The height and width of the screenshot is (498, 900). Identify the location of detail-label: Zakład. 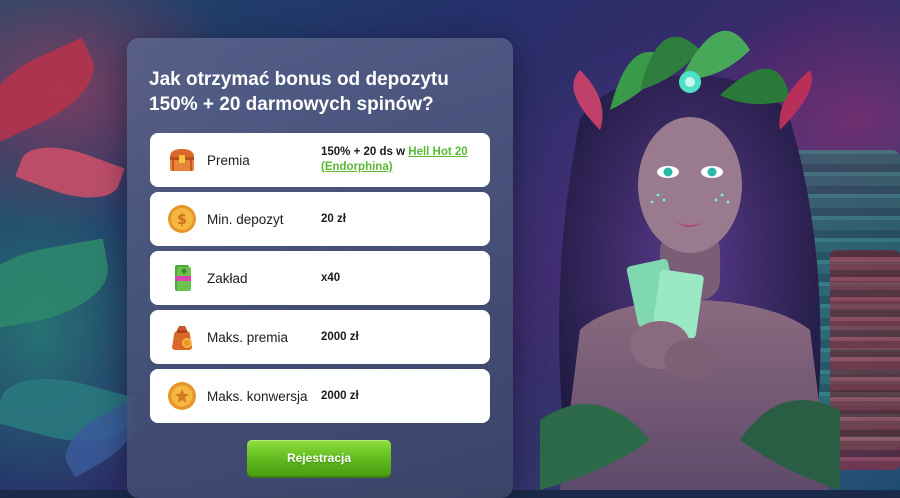
(227, 278).